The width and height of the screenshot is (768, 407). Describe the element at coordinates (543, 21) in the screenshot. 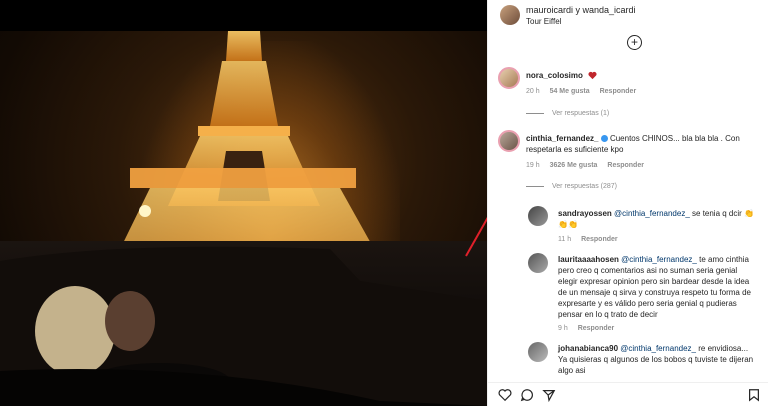

I see `post-location: Tour Eiffel` at that location.